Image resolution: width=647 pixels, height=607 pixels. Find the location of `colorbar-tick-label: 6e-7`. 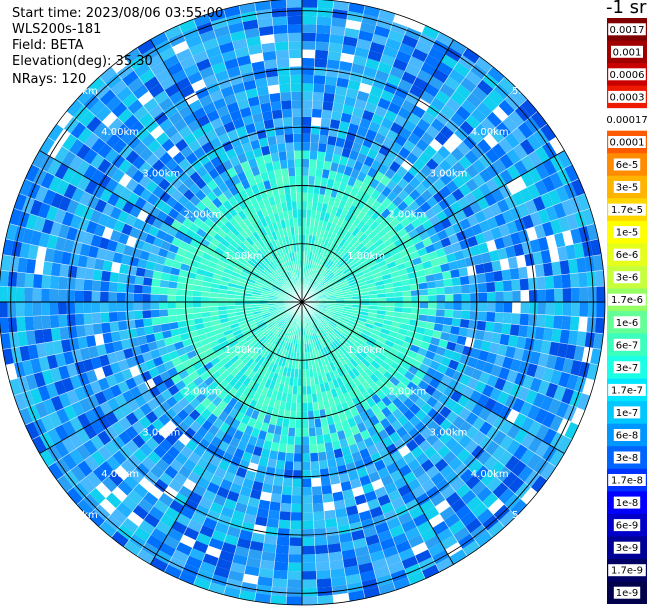

colorbar-tick-label: 6e-7 is located at coordinates (627, 345).